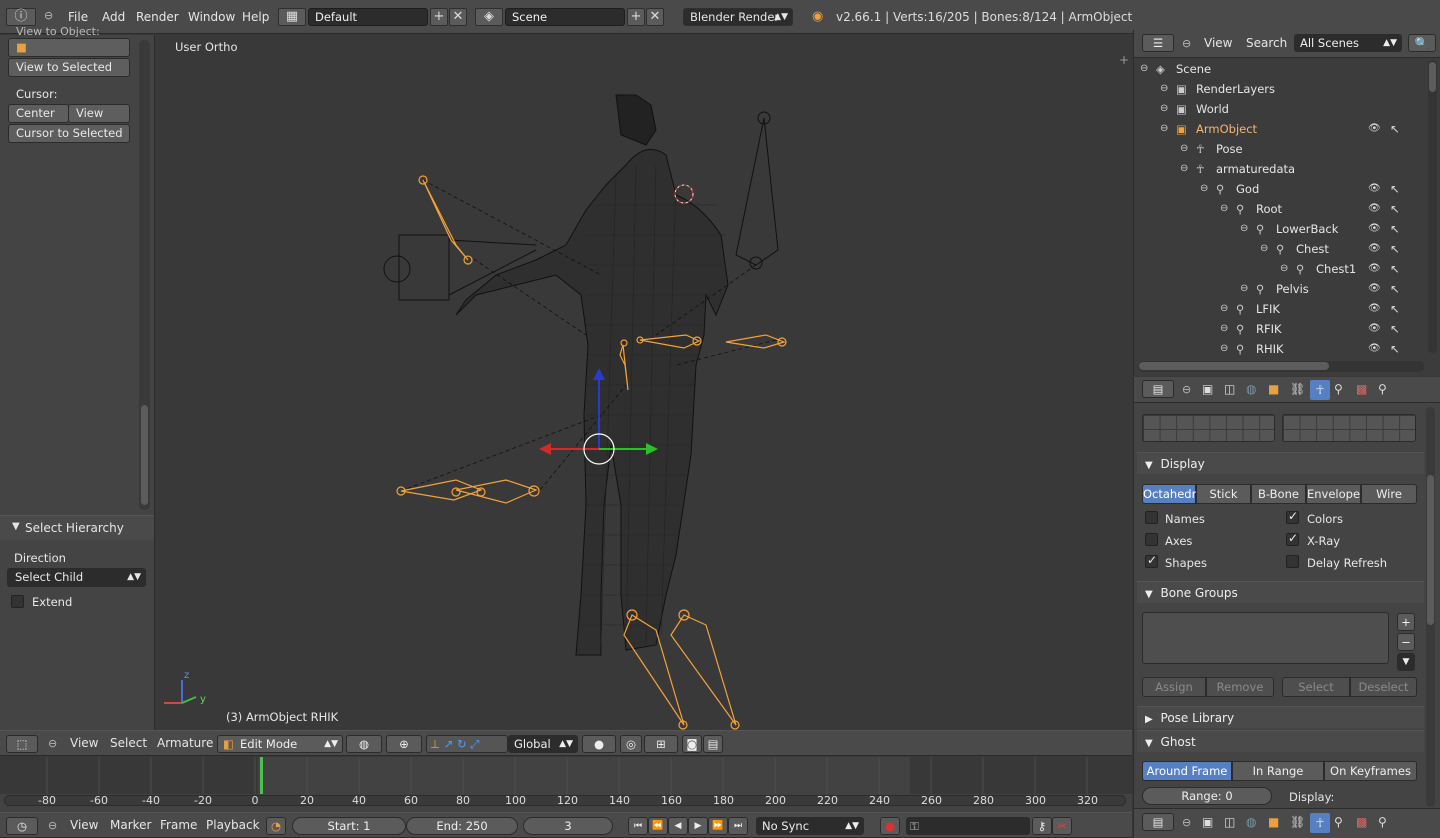 The image size is (1440, 838). What do you see at coordinates (738, 17) in the screenshot?
I see `render-engine-select: Blender Render ▲▼` at bounding box center [738, 17].